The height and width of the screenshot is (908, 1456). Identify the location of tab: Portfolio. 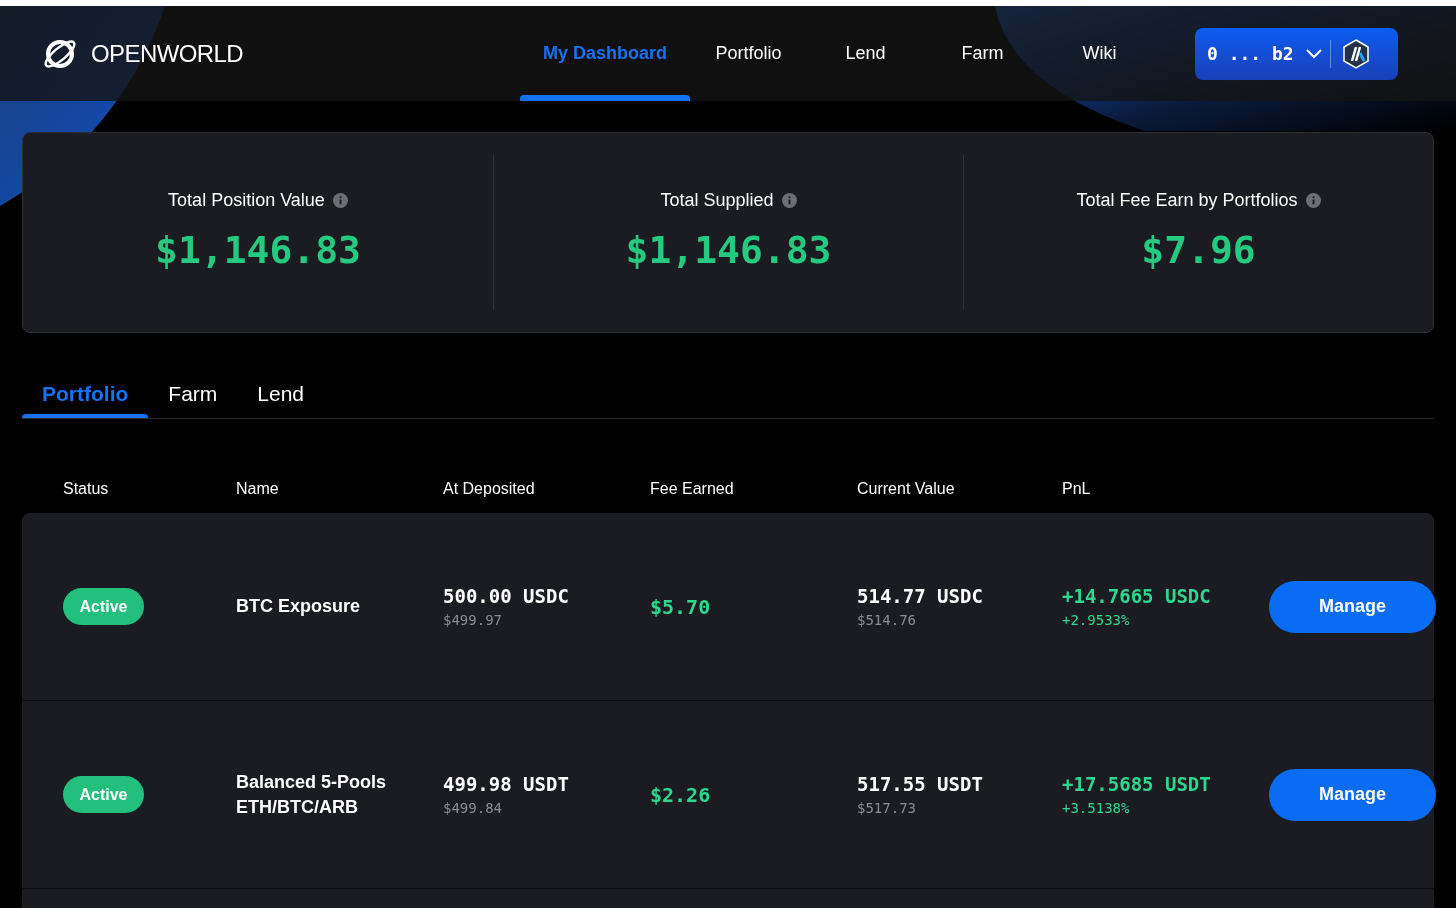
(85, 393).